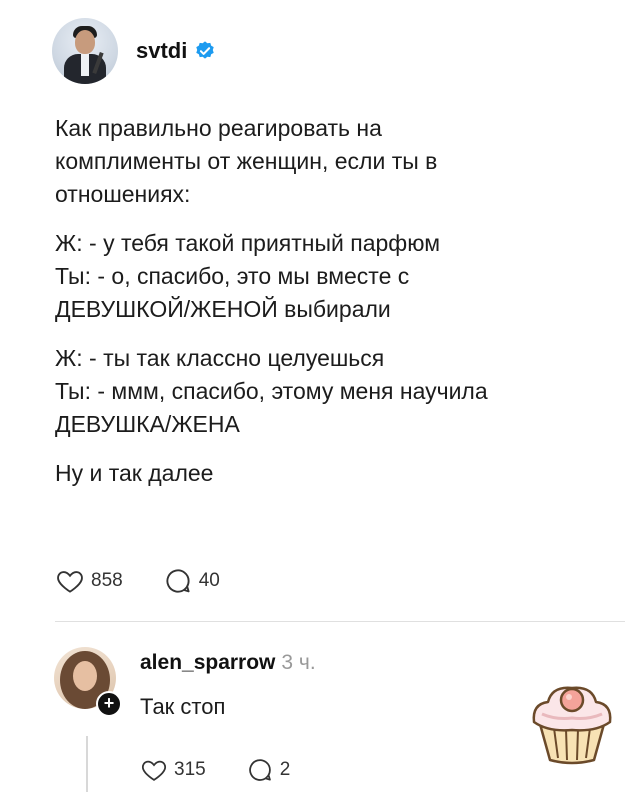 This screenshot has height=800, width=640. Describe the element at coordinates (207, 662) in the screenshot. I see `reply-author: alen_sparrow` at that location.